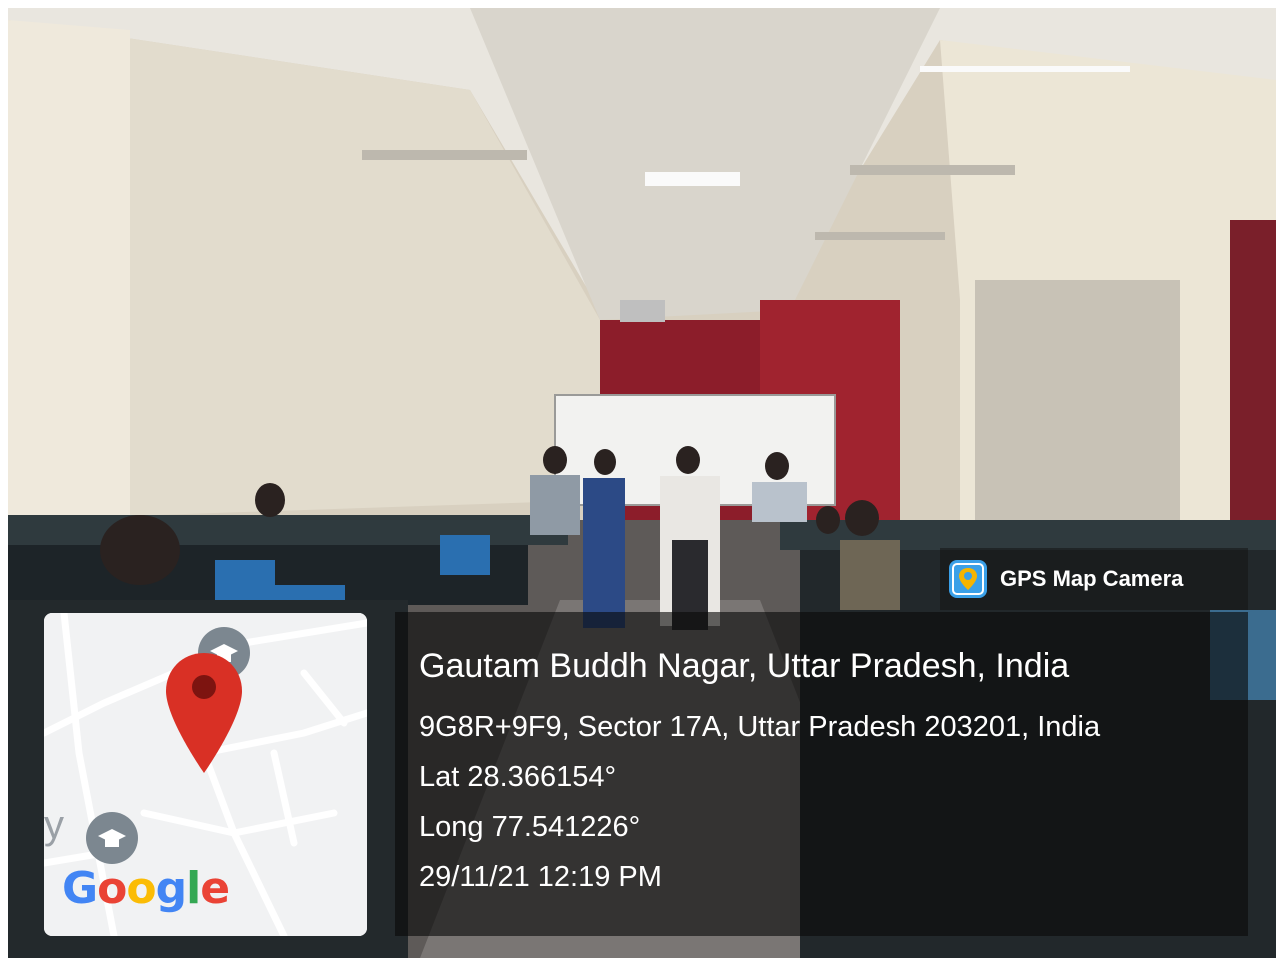  I want to click on gps-map-camera-badge: GPS Map Camera, so click(1094, 579).